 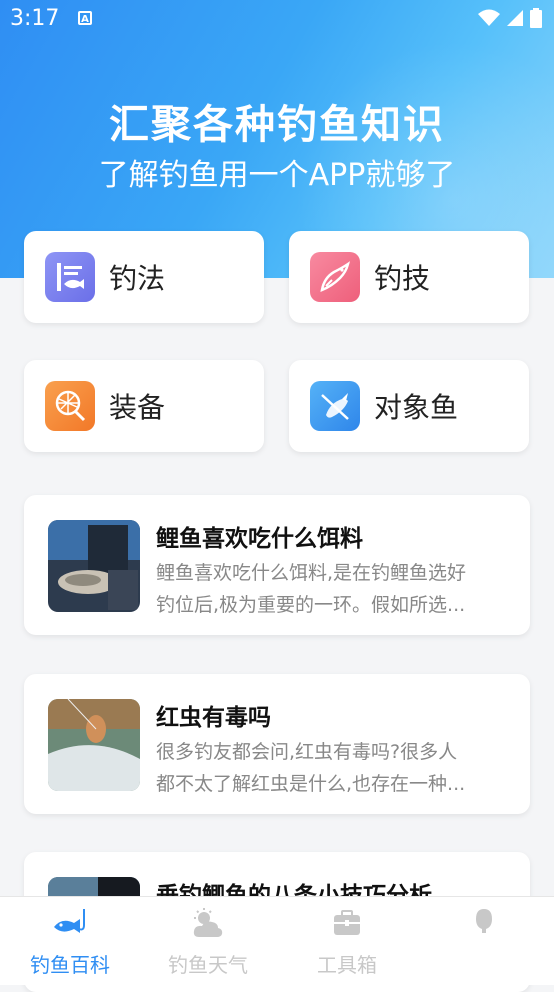 What do you see at coordinates (208, 926) in the screenshot?
I see `weather-icon` at bounding box center [208, 926].